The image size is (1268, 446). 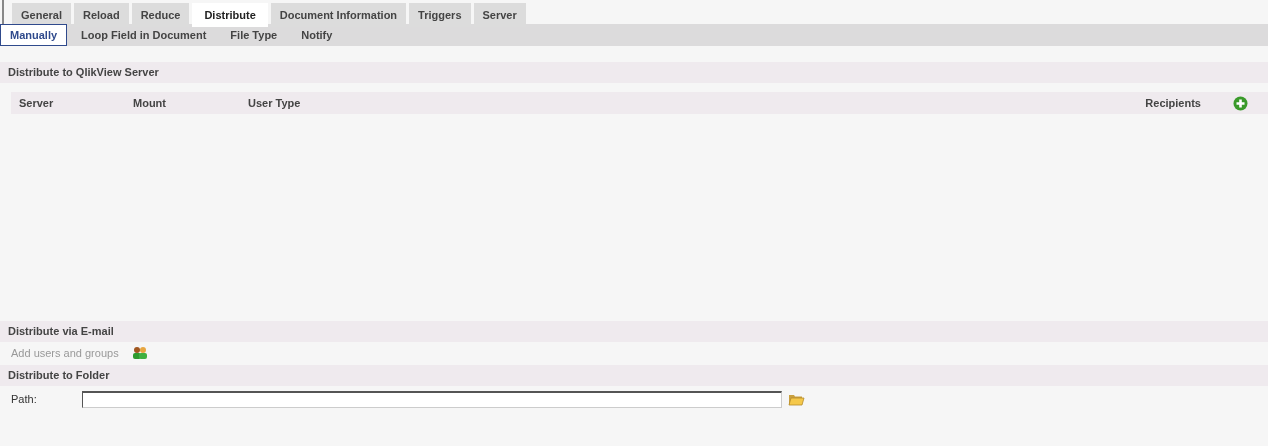 What do you see at coordinates (24, 399) in the screenshot?
I see `path-label: Path:` at bounding box center [24, 399].